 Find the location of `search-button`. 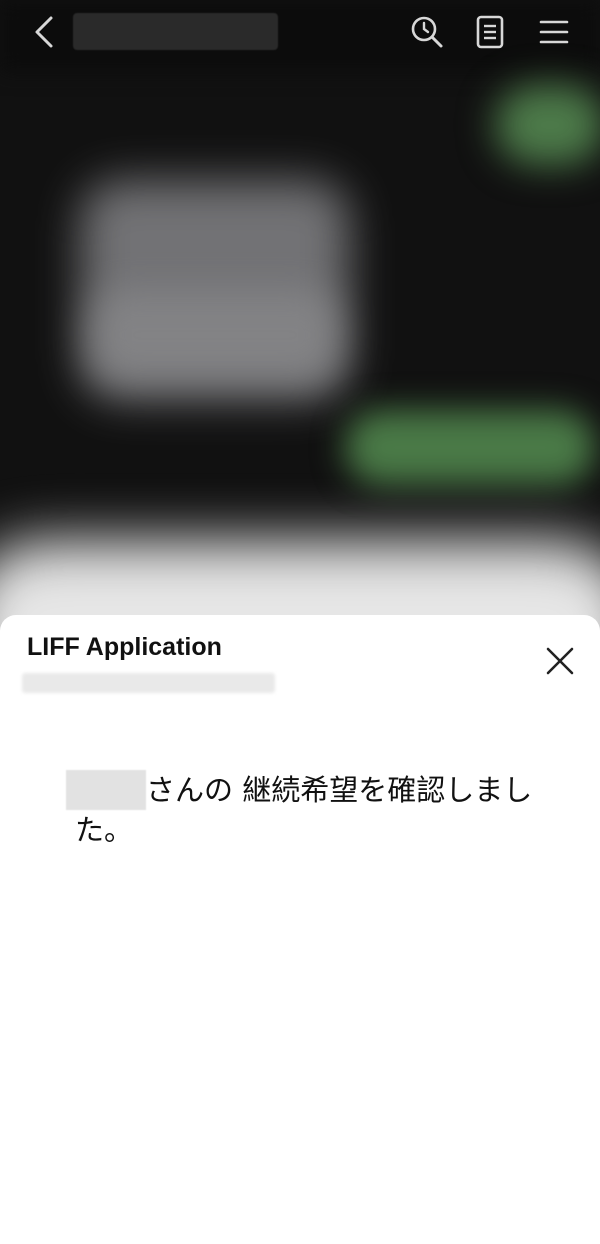

search-button is located at coordinates (427, 32).